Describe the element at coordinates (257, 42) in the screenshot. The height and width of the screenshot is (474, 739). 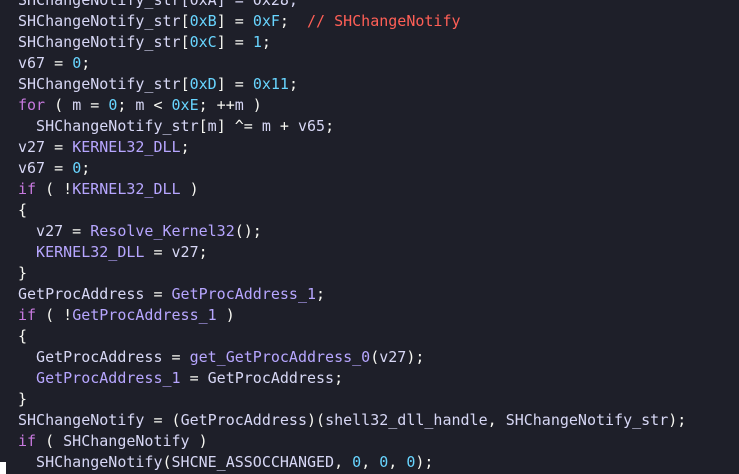
I see `code-token: 1` at that location.